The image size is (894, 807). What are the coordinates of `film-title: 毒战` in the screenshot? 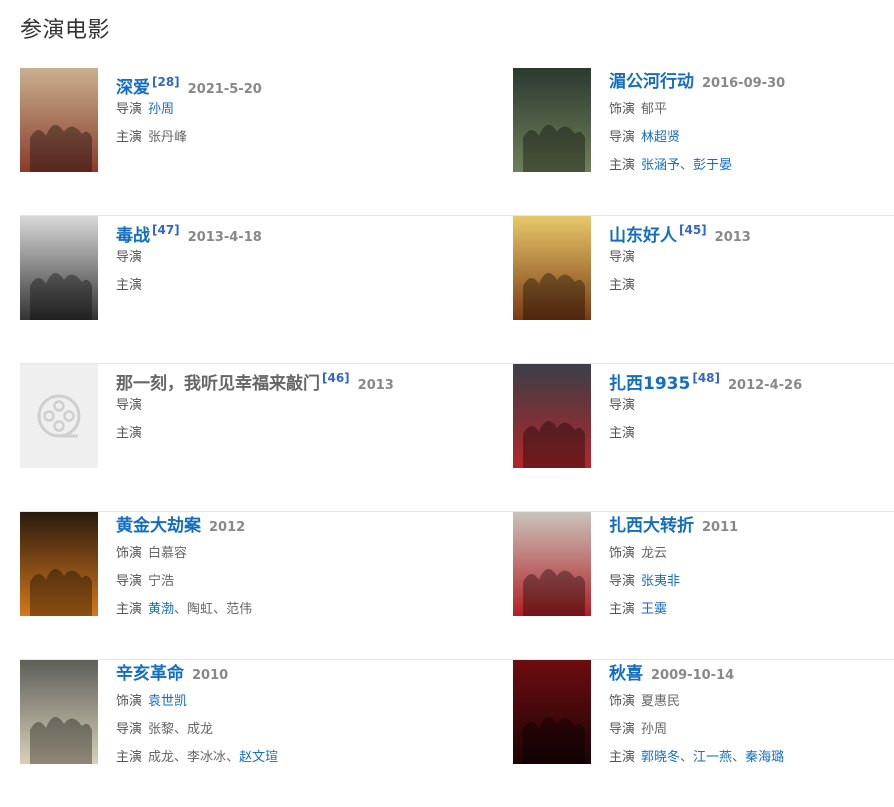 It's located at (133, 236).